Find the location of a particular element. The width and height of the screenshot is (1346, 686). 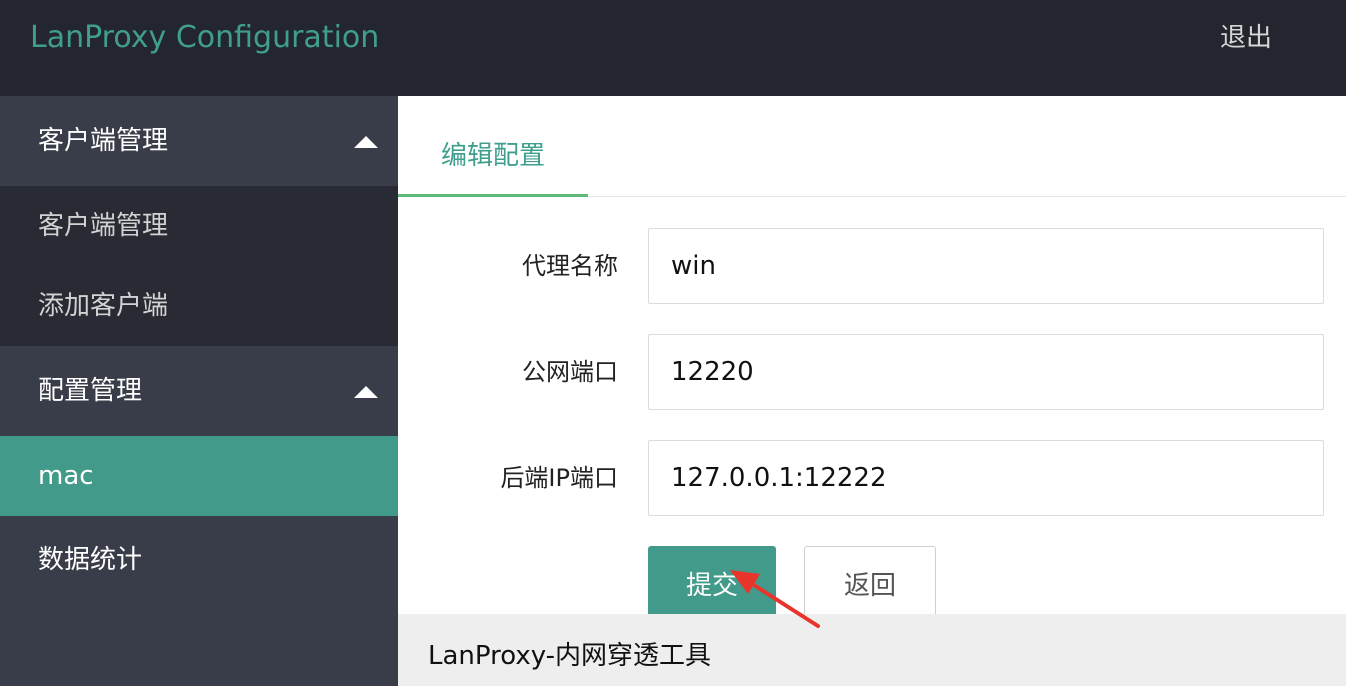

form-row-public-port: 公网端口 is located at coordinates (872, 372).